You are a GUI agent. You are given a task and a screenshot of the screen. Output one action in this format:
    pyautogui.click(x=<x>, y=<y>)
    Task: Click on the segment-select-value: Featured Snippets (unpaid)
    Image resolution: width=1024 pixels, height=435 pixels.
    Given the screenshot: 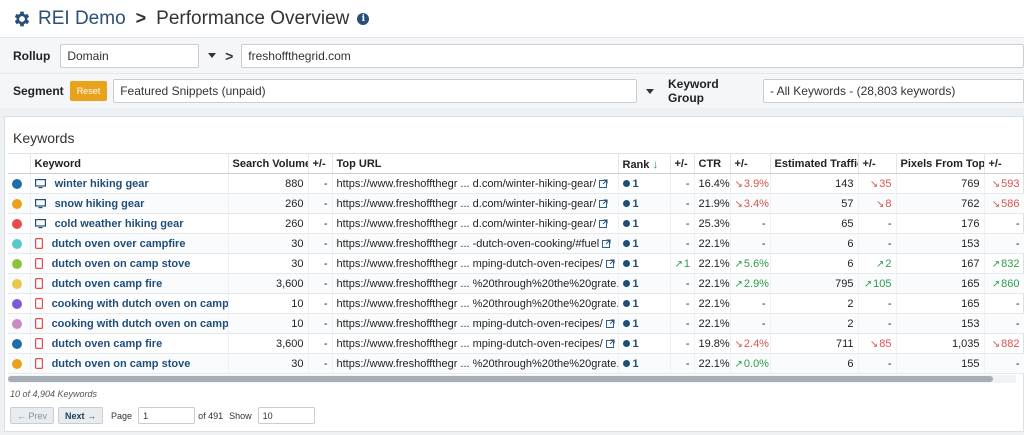 What is the action you would take?
    pyautogui.click(x=193, y=91)
    